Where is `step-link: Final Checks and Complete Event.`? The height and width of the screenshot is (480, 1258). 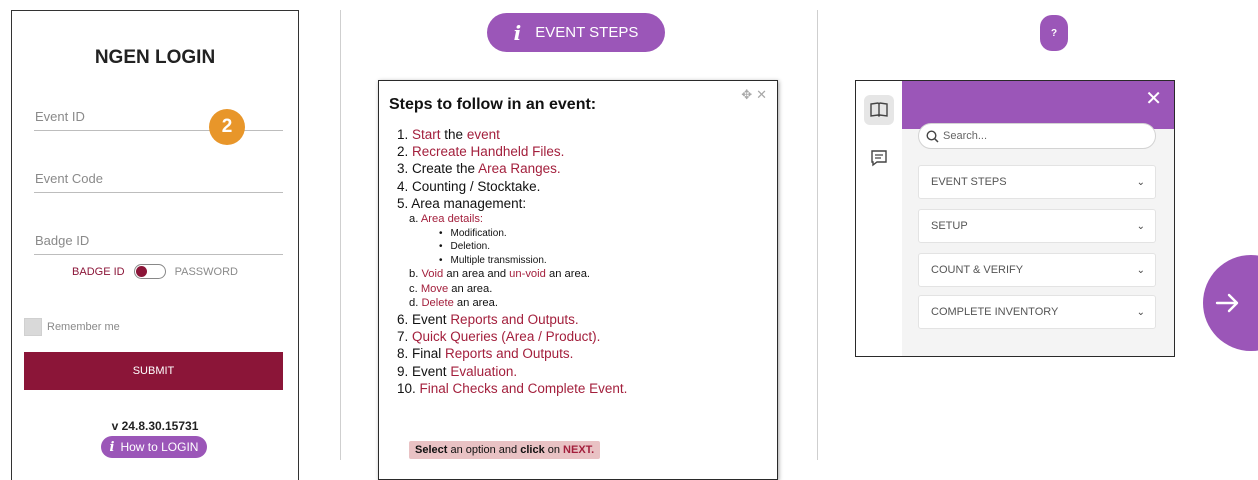 step-link: Final Checks and Complete Event. is located at coordinates (524, 388).